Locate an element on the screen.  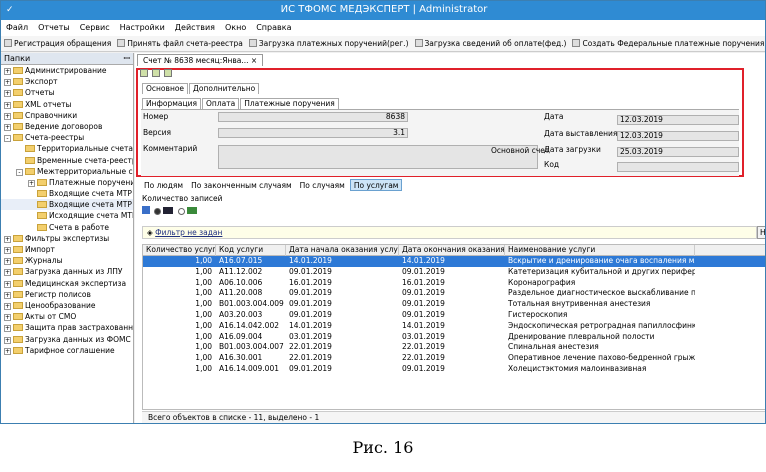
tree-item: - Межтерриториальные сч is located at coordinates (67, 171).